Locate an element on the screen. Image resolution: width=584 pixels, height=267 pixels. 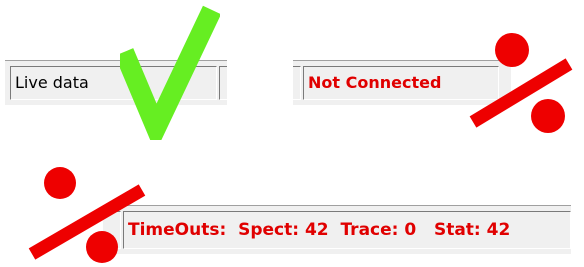
status-cell-timeouts: TimeOuts: Spect: 42 Trace: 0 Stat: 42 is located at coordinates (347, 230).